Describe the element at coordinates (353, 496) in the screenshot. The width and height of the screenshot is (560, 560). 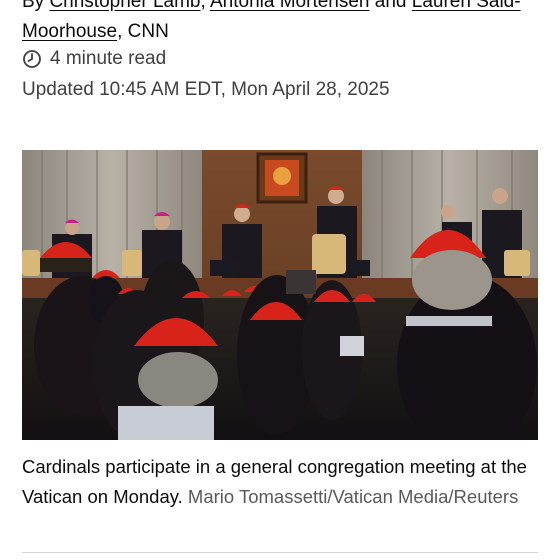
I see `photo-credit: Mario Tomassetti/Vatican Media/Reuters` at that location.